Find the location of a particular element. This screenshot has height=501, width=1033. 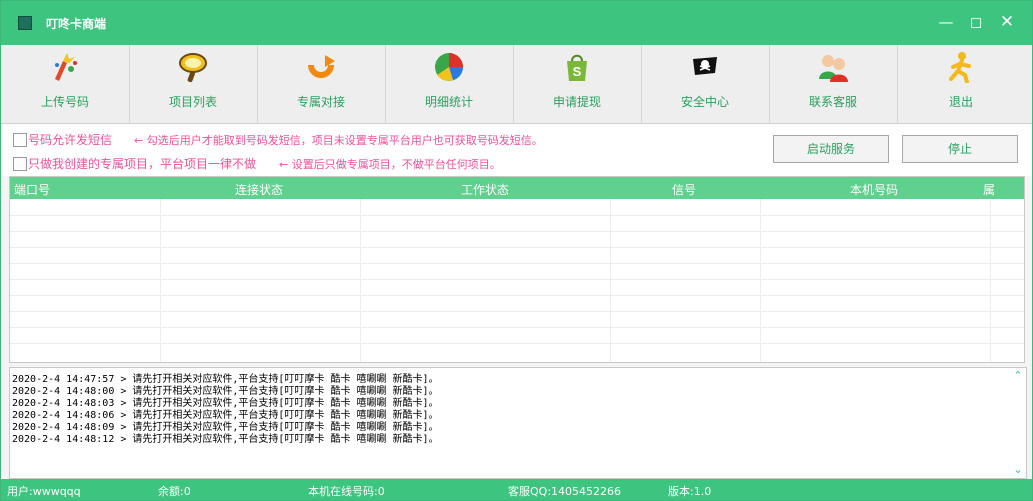

minimize-icon: — is located at coordinates (946, 22).